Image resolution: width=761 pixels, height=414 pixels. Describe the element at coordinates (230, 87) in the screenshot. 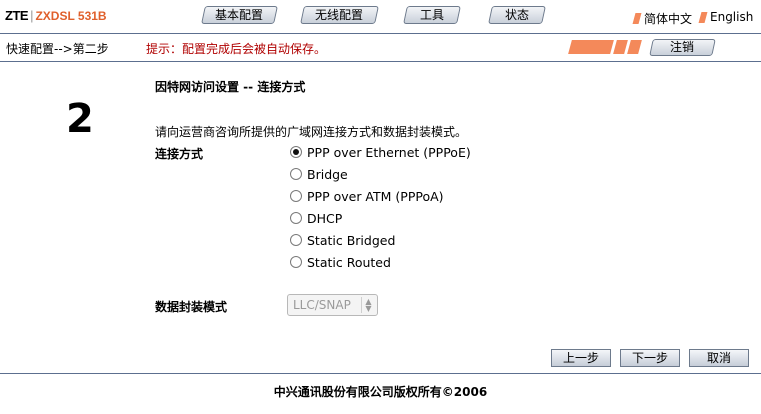

I see `page-title: 因特网访问设置 -- 连接方式` at that location.